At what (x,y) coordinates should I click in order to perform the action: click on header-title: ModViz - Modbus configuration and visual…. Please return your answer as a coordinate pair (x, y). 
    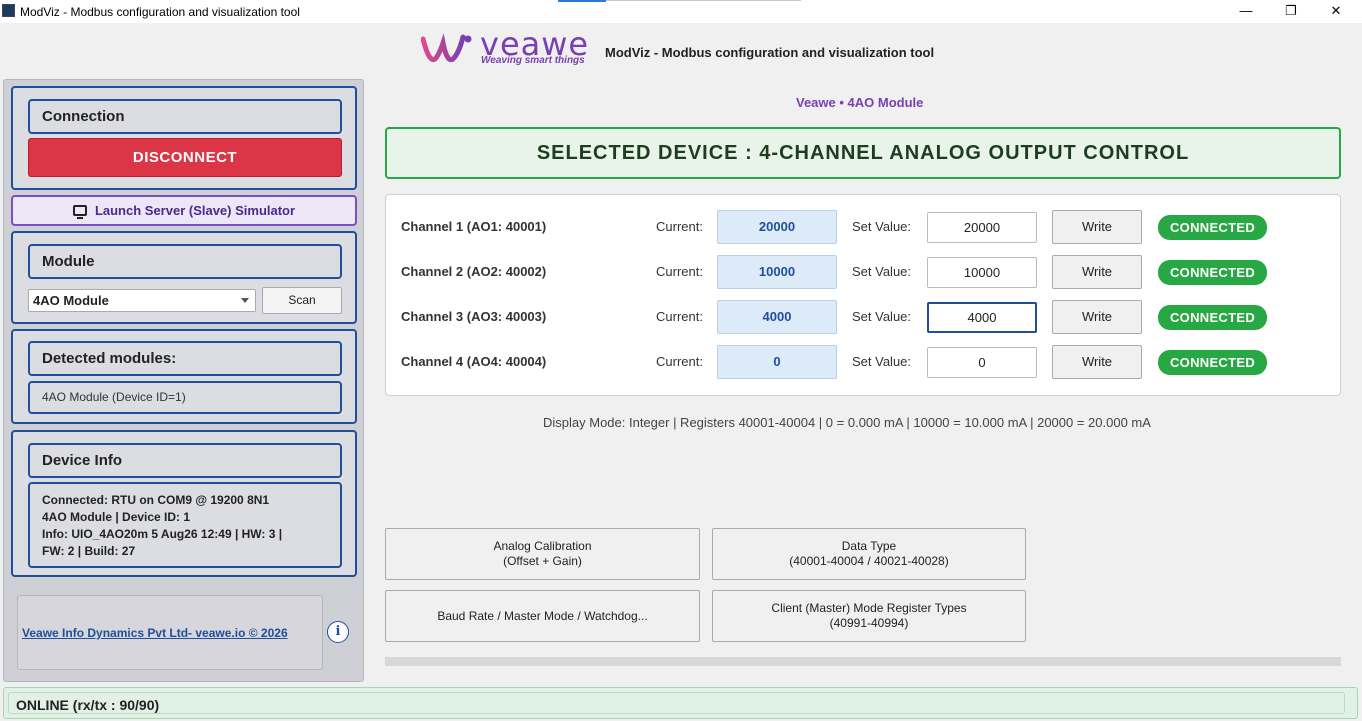
    Looking at the image, I should click on (770, 52).